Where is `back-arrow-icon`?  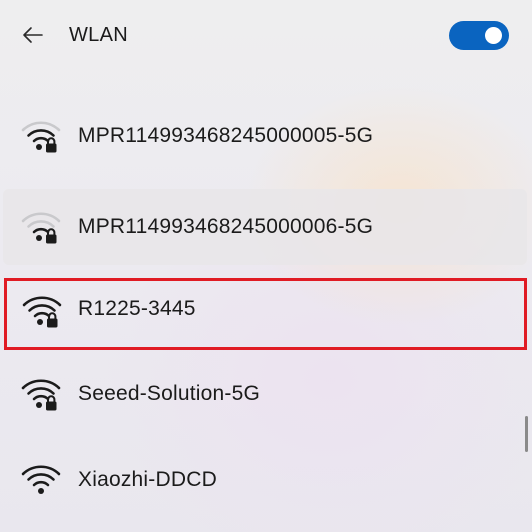 back-arrow-icon is located at coordinates (33, 35).